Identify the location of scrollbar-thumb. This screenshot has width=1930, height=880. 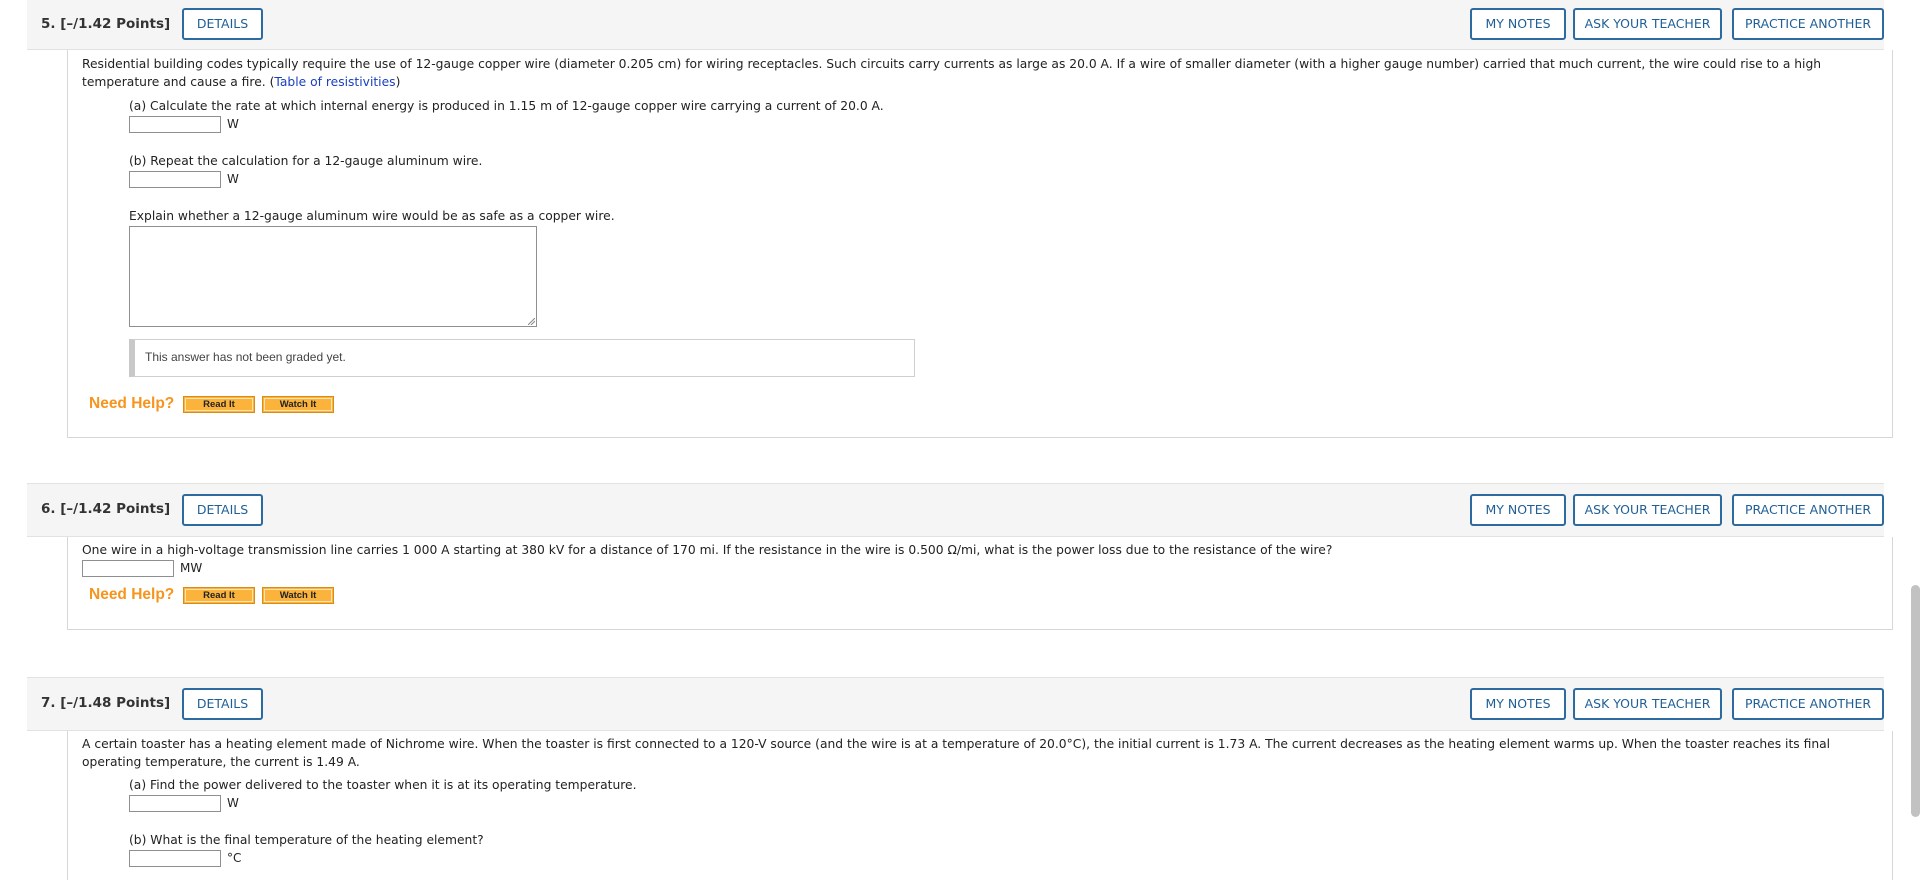
(1915, 701).